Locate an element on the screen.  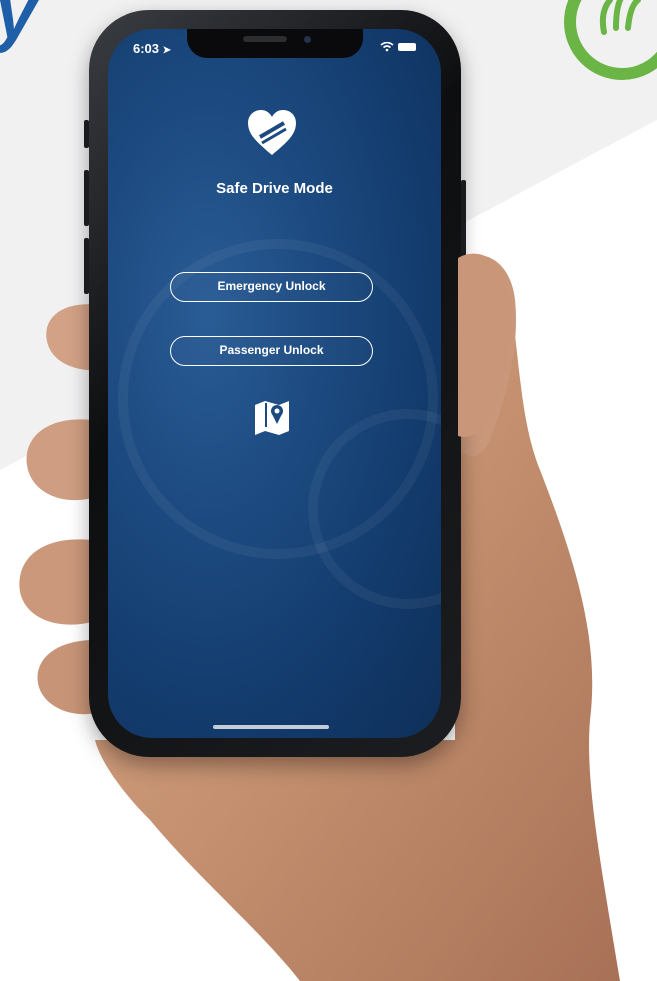
home-indicator is located at coordinates (271, 727).